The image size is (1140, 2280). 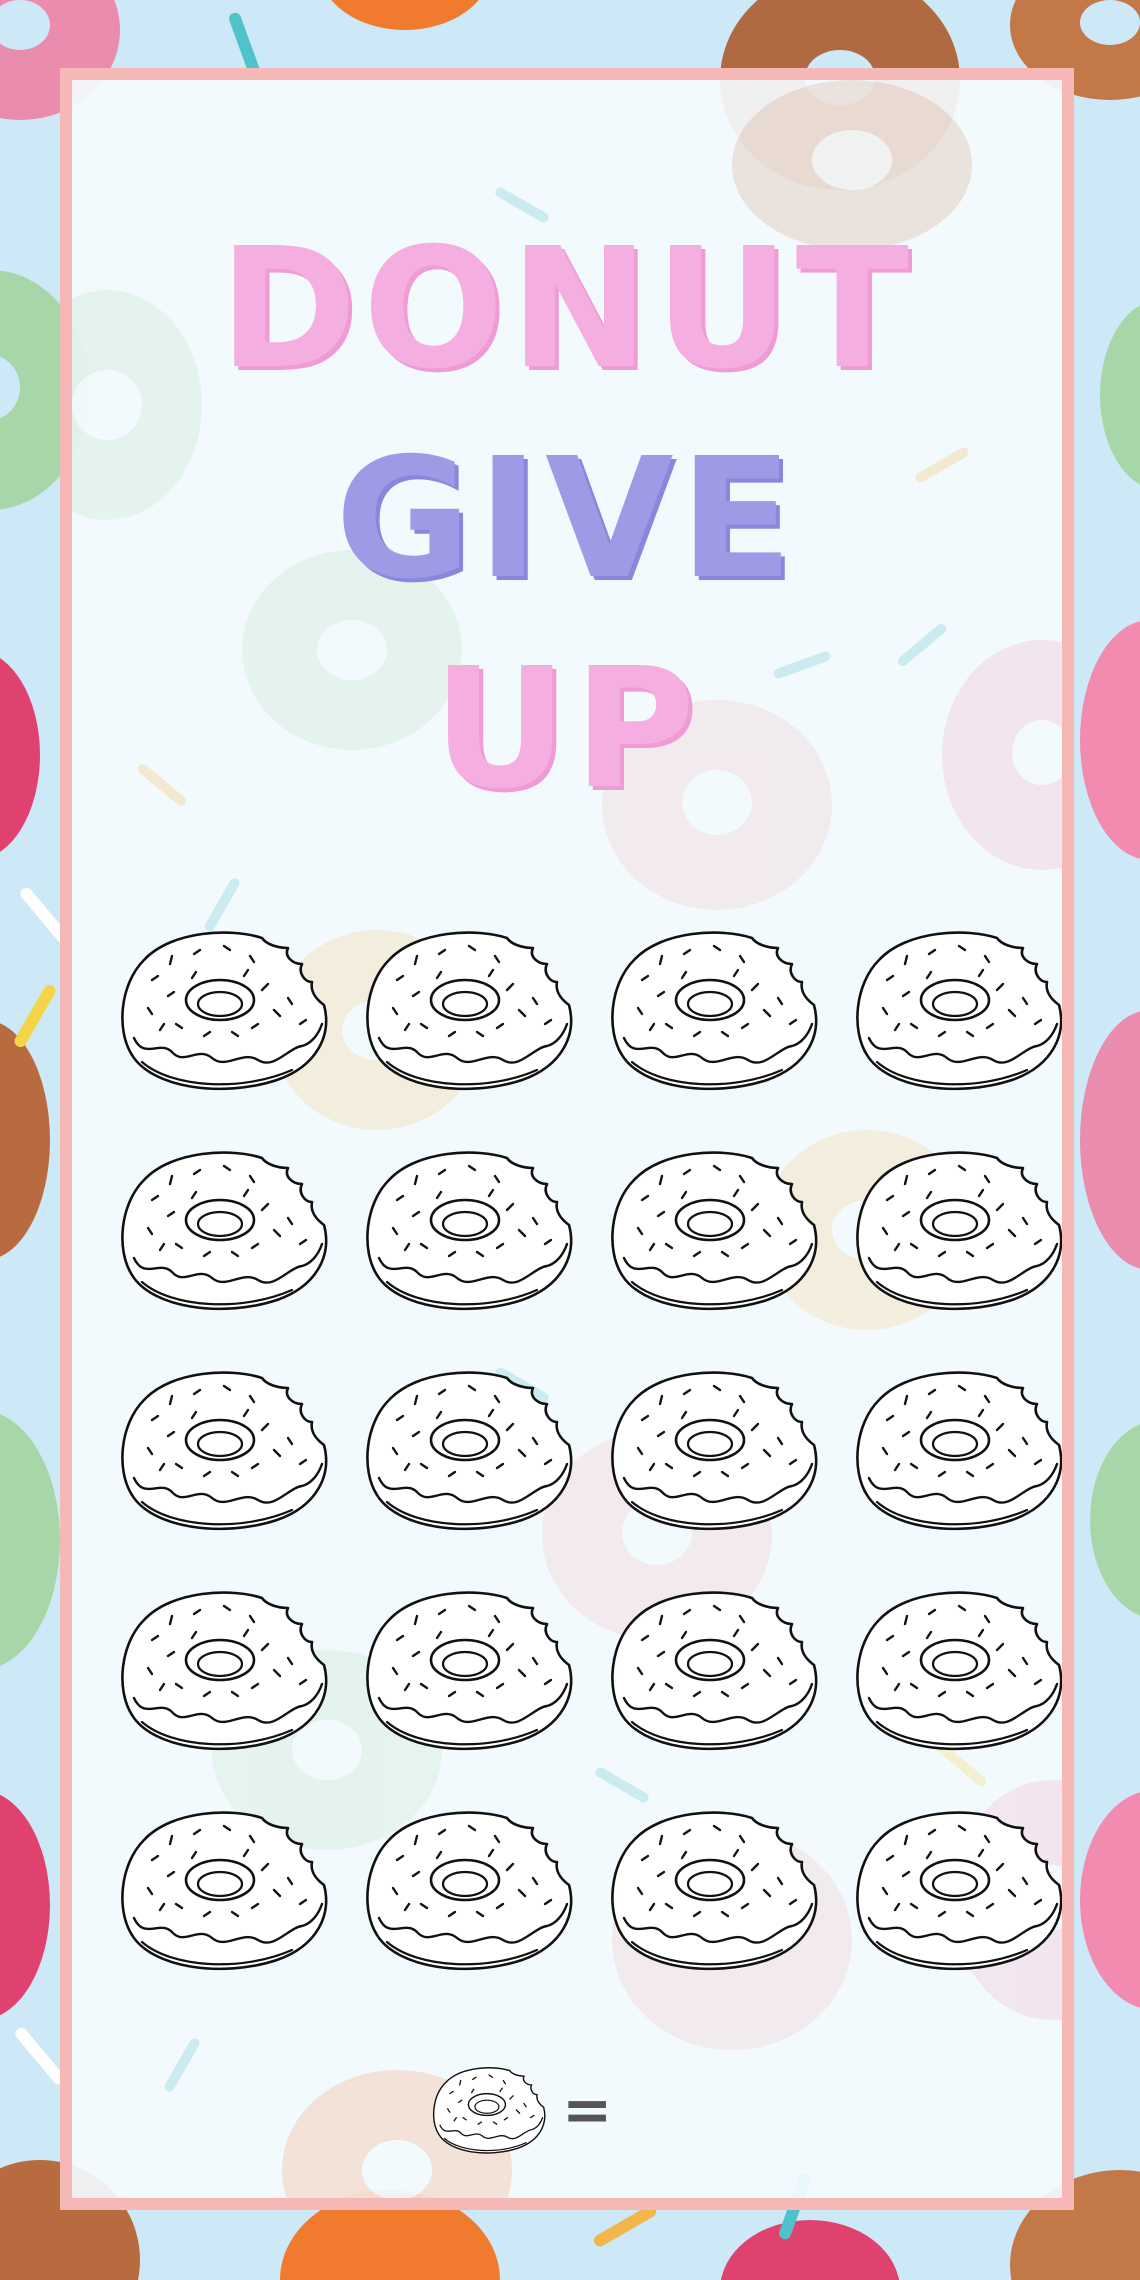 What do you see at coordinates (587, 2110) in the screenshot?
I see `legend-equals-sign: =` at bounding box center [587, 2110].